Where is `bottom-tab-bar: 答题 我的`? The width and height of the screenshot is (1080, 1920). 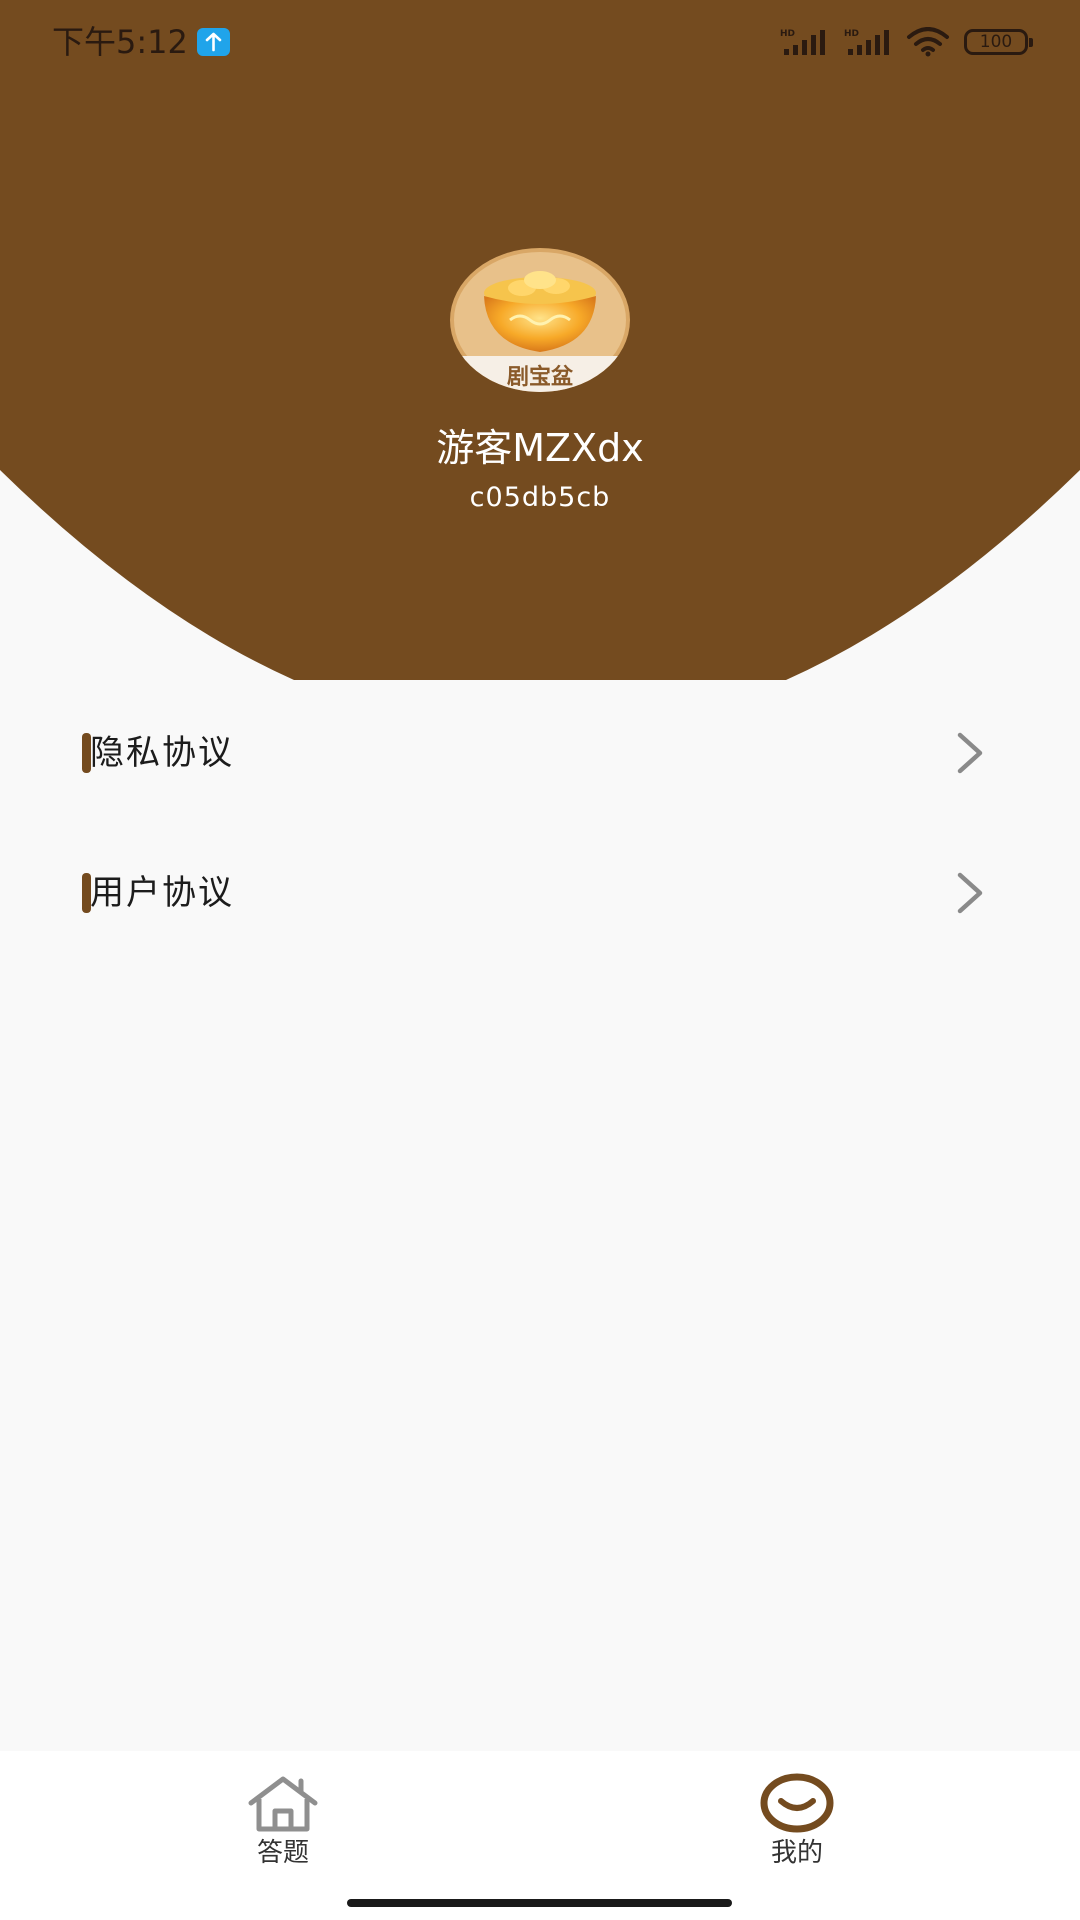 bottom-tab-bar: 答题 我的 is located at coordinates (540, 1835).